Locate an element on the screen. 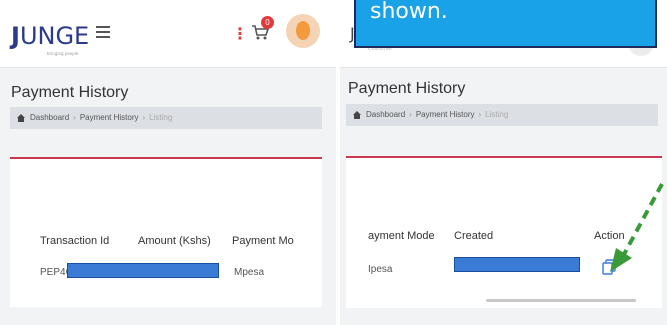  more-options-icon: ⋮ is located at coordinates (240, 33).